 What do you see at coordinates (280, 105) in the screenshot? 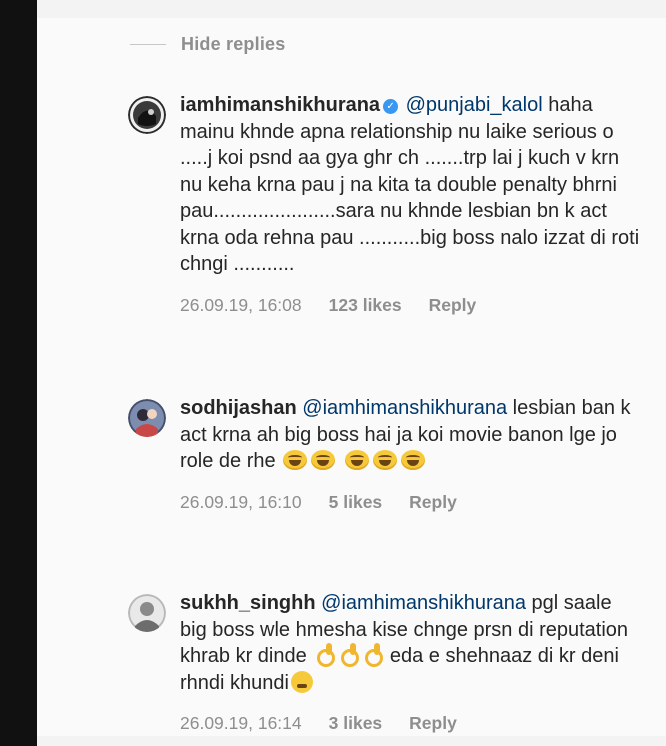
I see `comment-username: iamhimanshikhurana` at bounding box center [280, 105].